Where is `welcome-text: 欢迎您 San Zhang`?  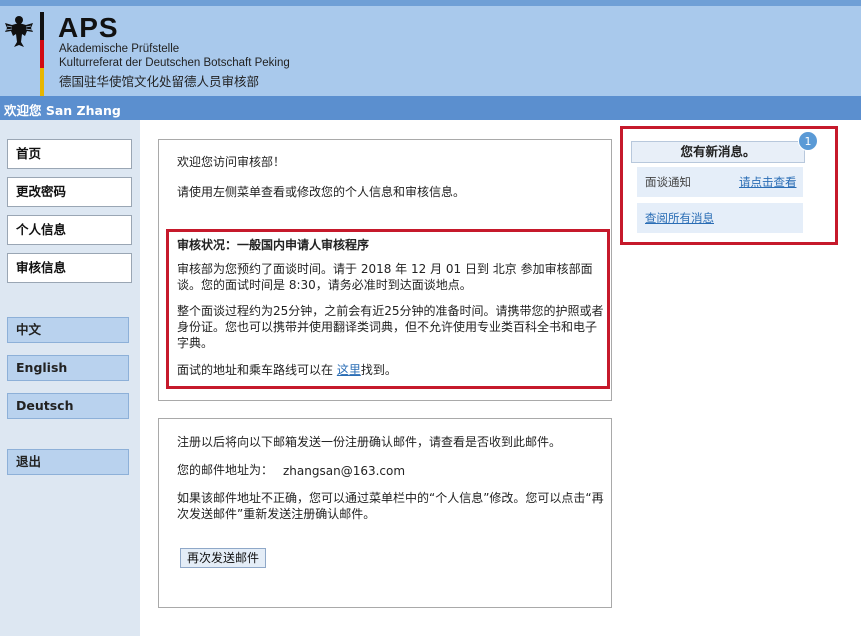 welcome-text: 欢迎您 San Zhang is located at coordinates (62, 110).